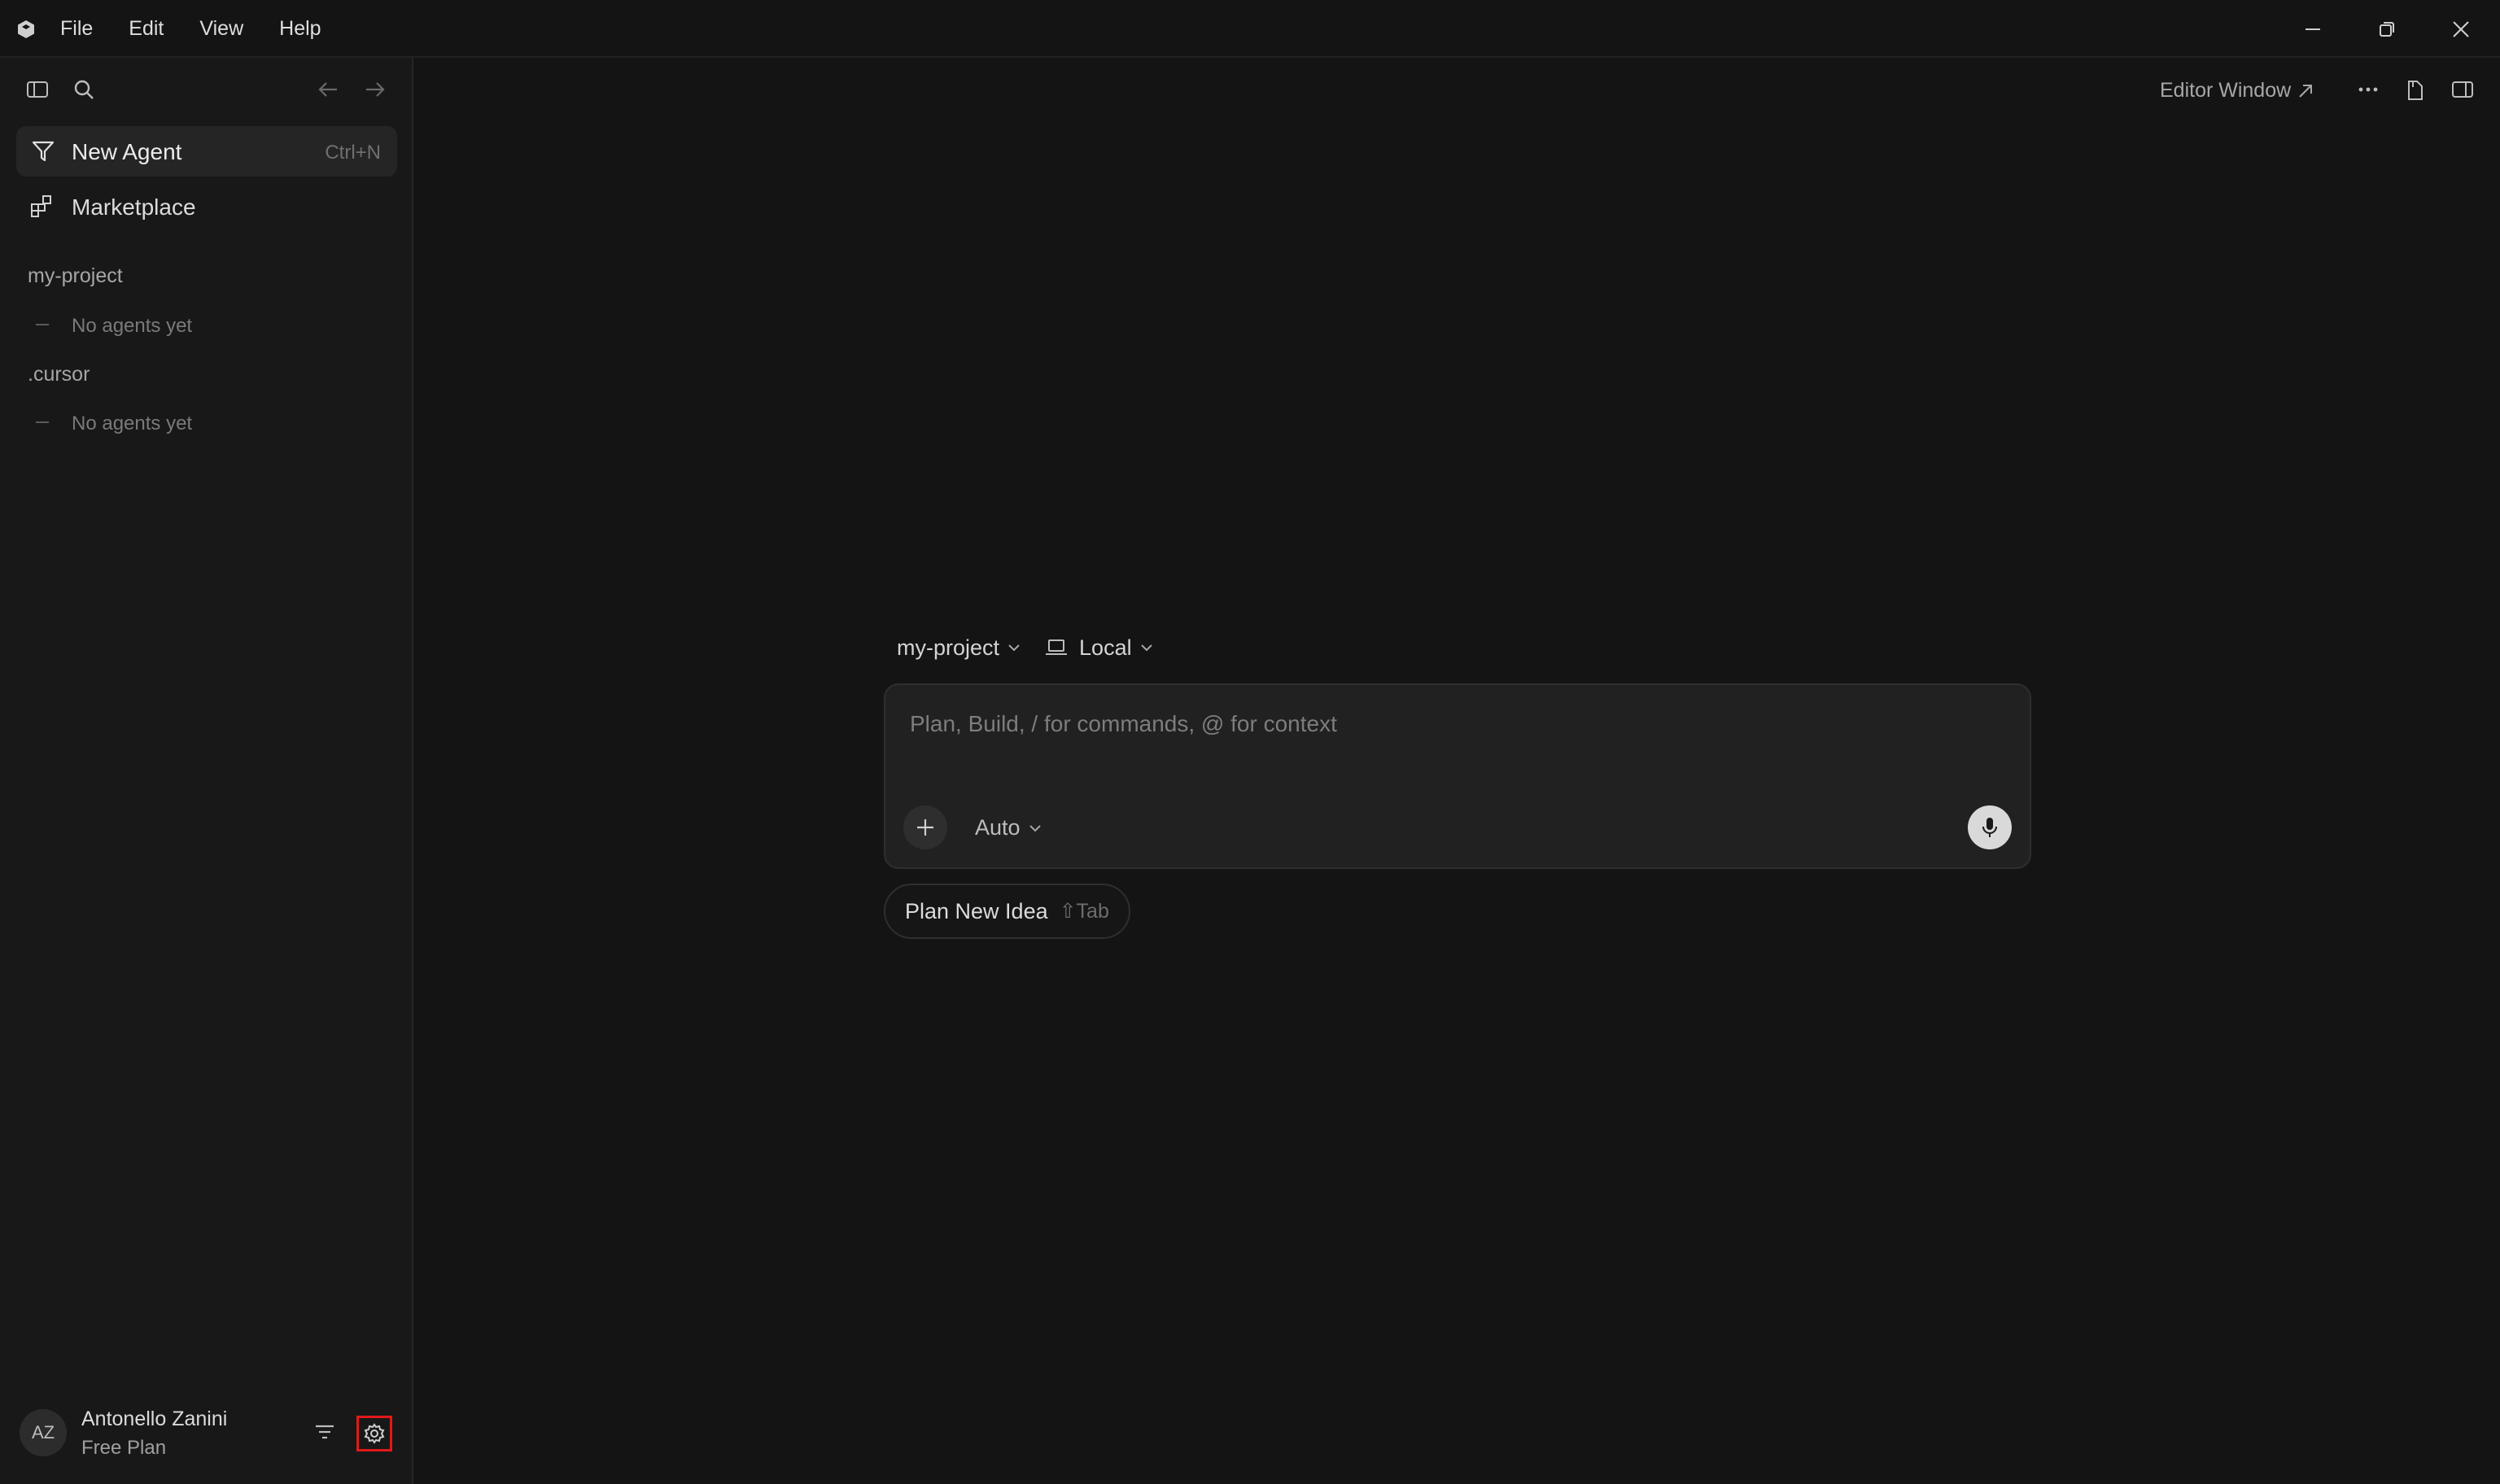 Image resolution: width=2500 pixels, height=1484 pixels. I want to click on menu-file: File, so click(76, 29).